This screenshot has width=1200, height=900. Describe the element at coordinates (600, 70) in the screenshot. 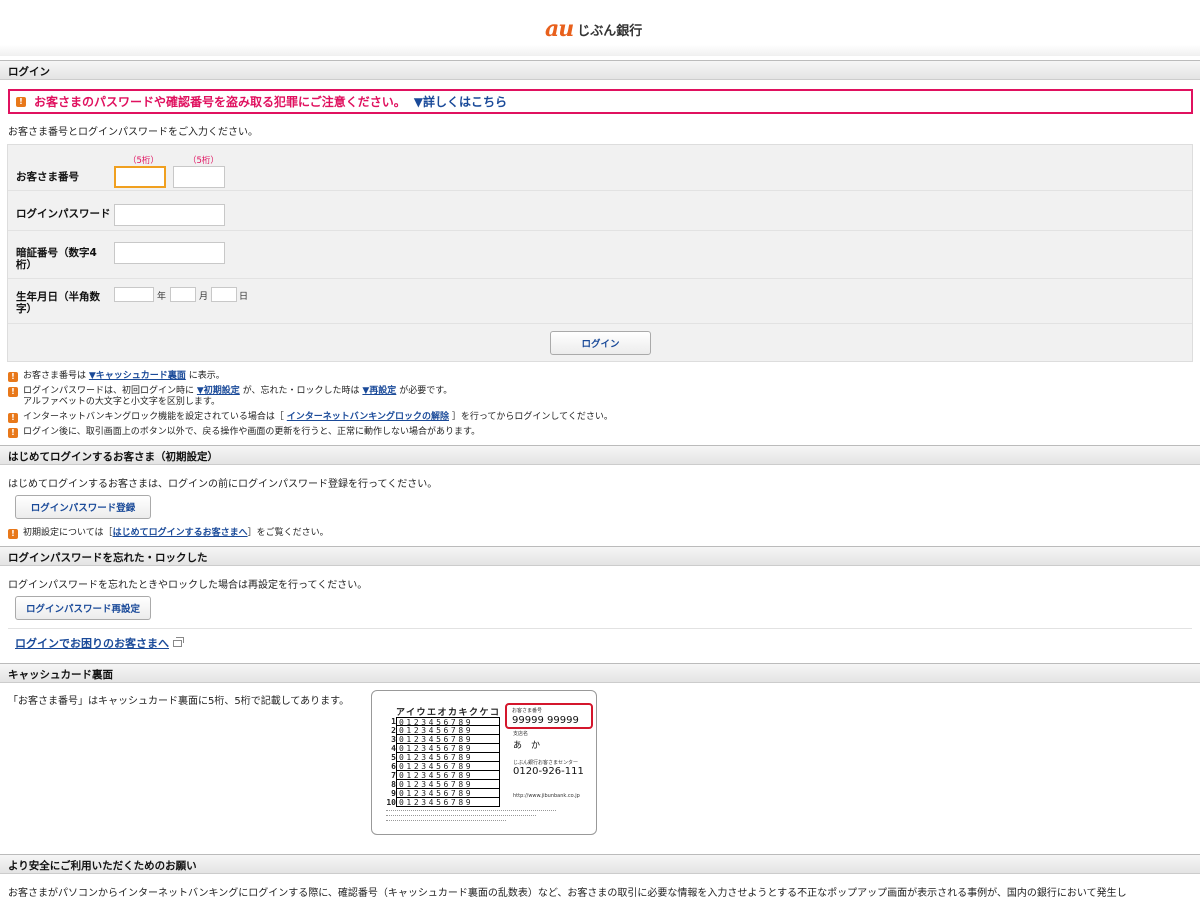

I see `section-header-login: ログイン` at that location.